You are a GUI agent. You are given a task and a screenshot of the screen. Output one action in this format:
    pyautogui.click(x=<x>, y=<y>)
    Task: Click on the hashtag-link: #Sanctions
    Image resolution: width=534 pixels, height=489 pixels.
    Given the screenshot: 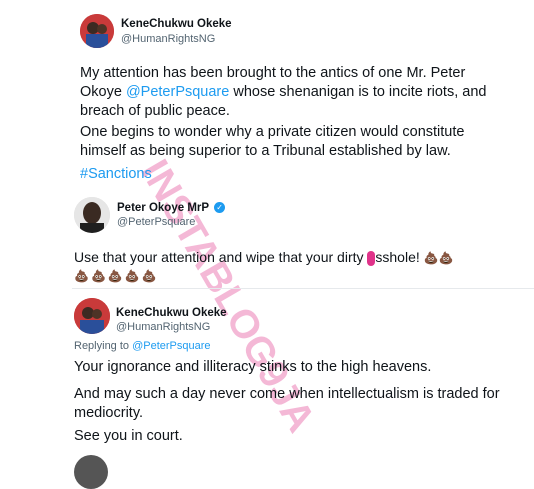 What is the action you would take?
    pyautogui.click(x=116, y=174)
    